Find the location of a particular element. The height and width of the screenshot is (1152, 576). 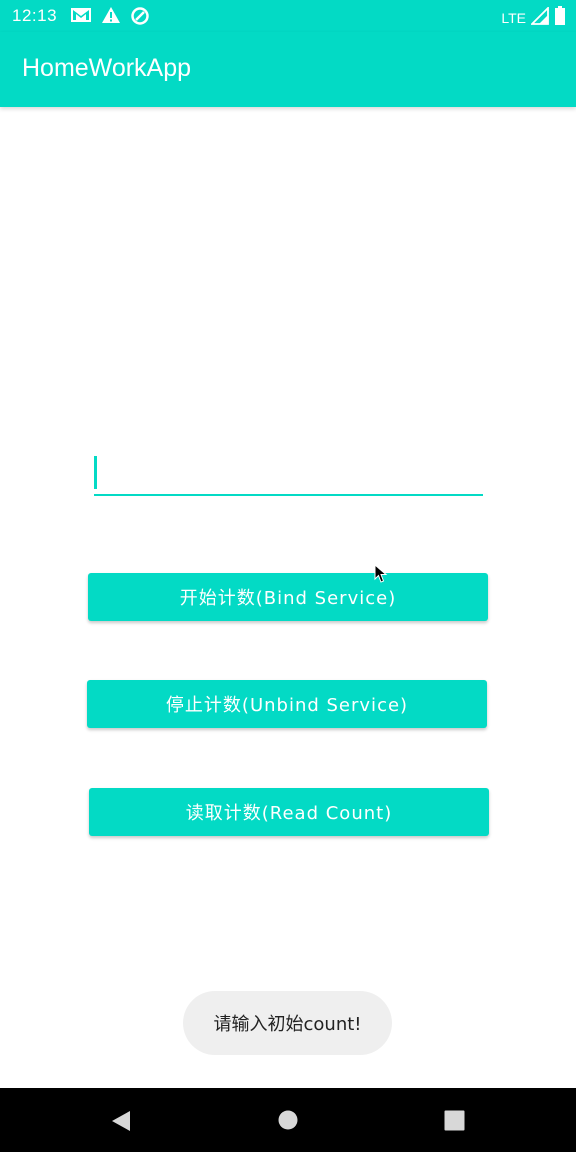

status-bar: 12:13 LTE is located at coordinates (288, 16).